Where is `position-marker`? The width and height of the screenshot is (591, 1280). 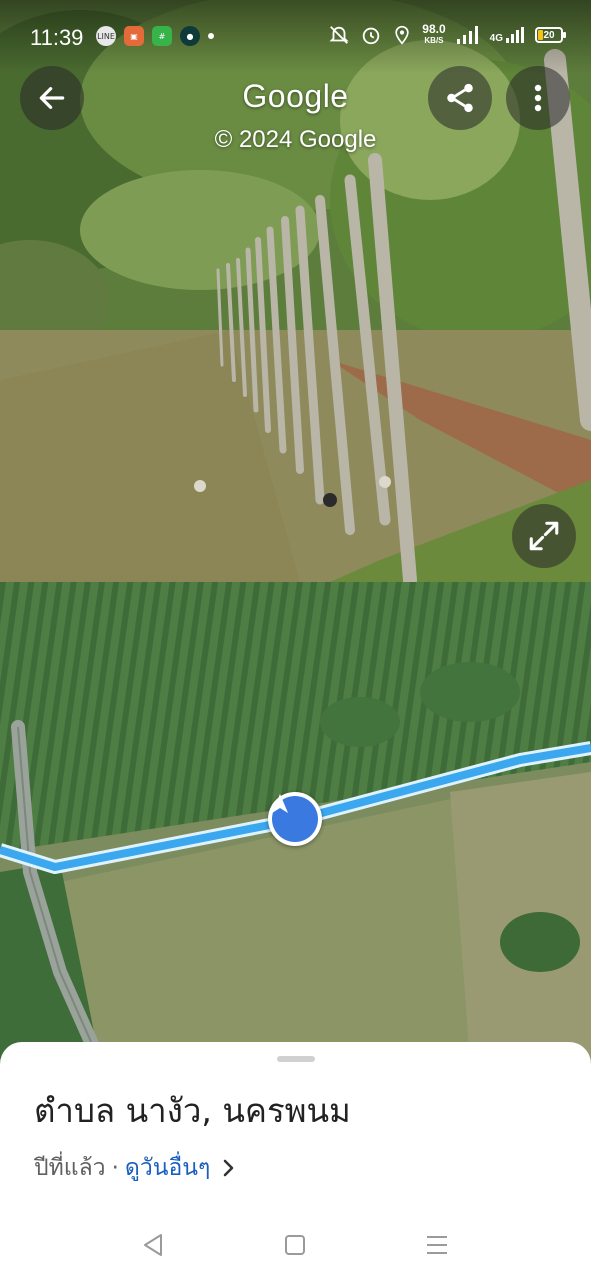 position-marker is located at coordinates (295, 819).